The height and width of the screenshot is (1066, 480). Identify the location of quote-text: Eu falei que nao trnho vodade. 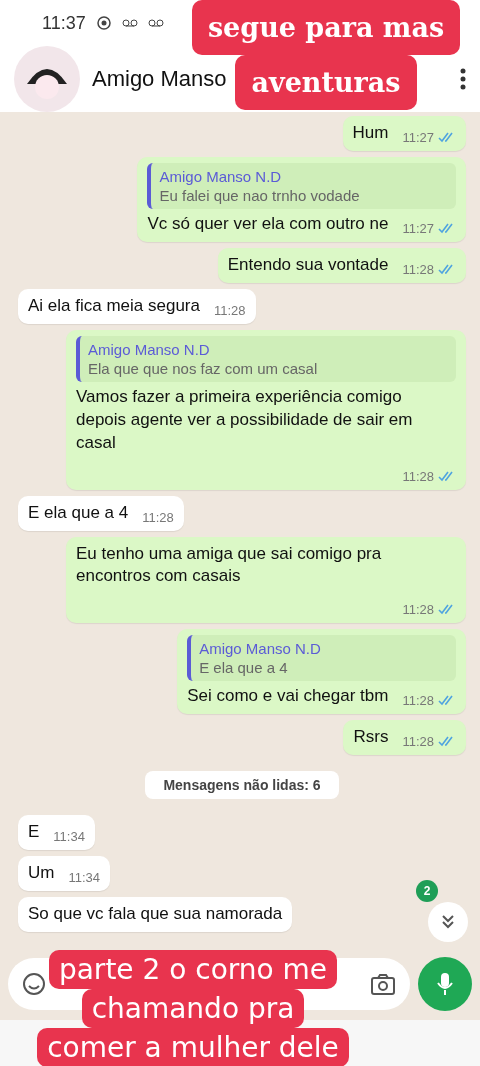
(260, 195).